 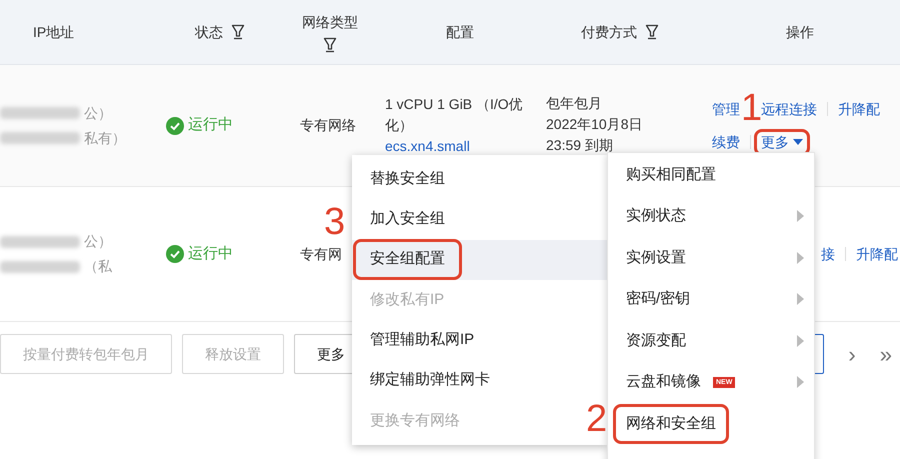 I want to click on step-number: 1, so click(x=751, y=108).